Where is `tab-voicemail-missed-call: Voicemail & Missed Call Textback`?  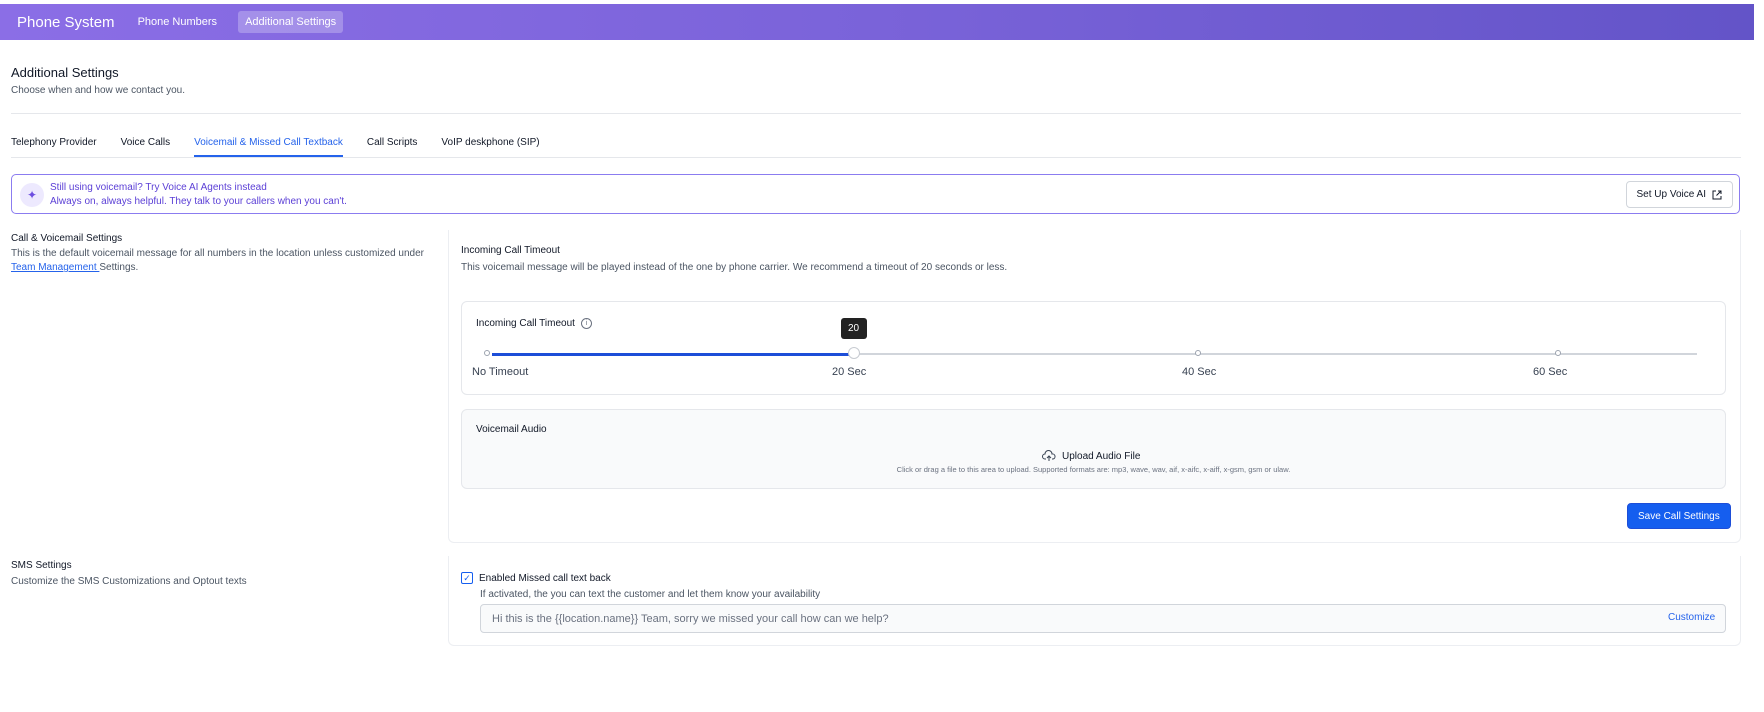
tab-voicemail-missed-call: Voicemail & Missed Call Textback is located at coordinates (268, 147).